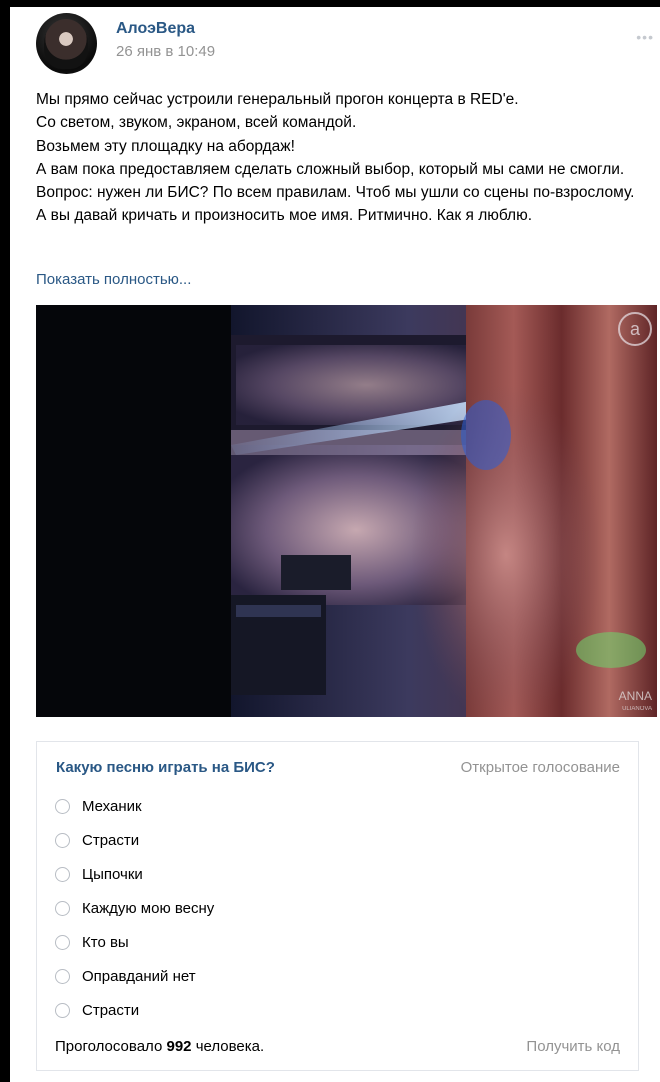 The height and width of the screenshot is (1082, 660). I want to click on poll-votes: Проголосовало 992 человека., so click(159, 1046).